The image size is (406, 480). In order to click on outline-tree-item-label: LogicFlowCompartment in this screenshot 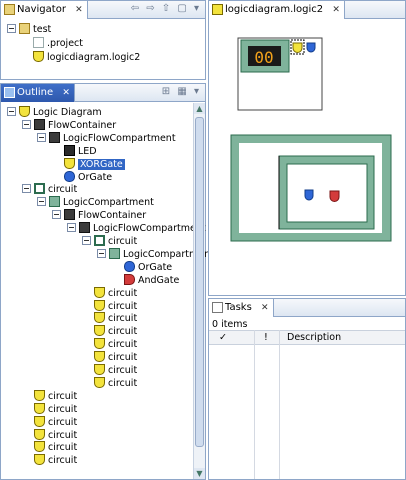, I will do `click(149, 229)`.